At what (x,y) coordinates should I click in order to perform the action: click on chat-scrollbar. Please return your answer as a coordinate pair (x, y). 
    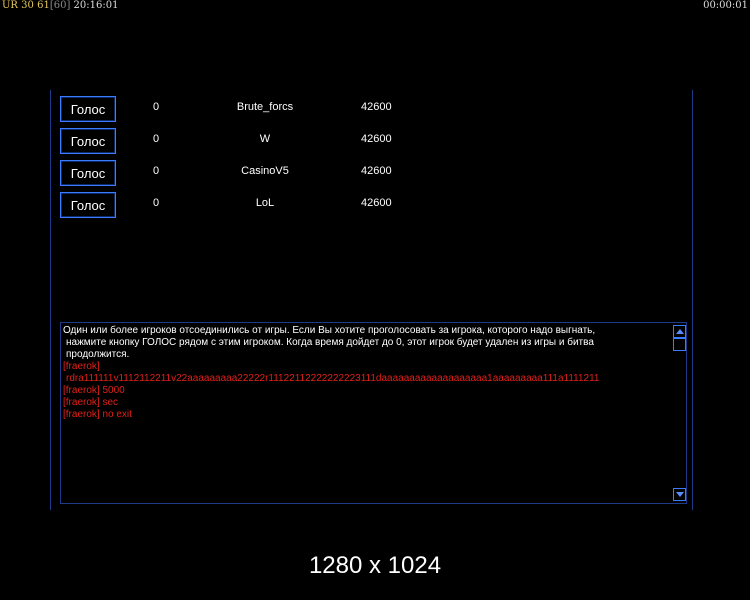
    Looking at the image, I should click on (679, 413).